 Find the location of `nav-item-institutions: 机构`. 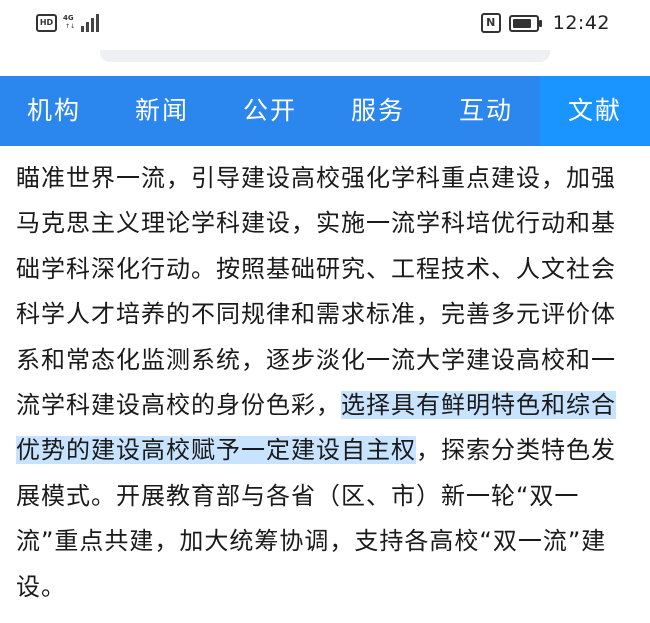

nav-item-institutions: 机构 is located at coordinates (54, 111).